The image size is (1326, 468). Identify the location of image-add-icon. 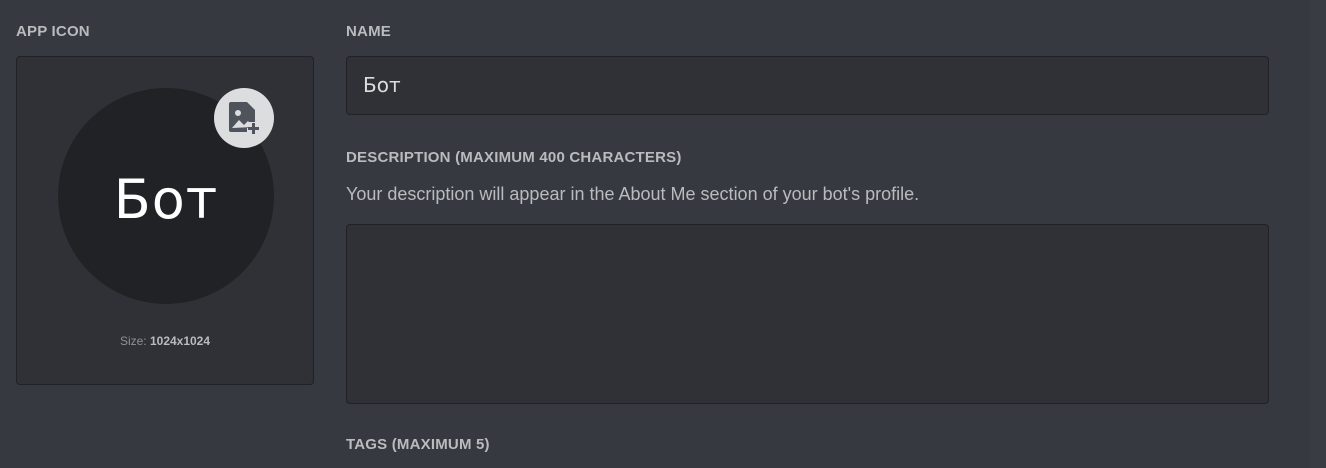
(244, 118).